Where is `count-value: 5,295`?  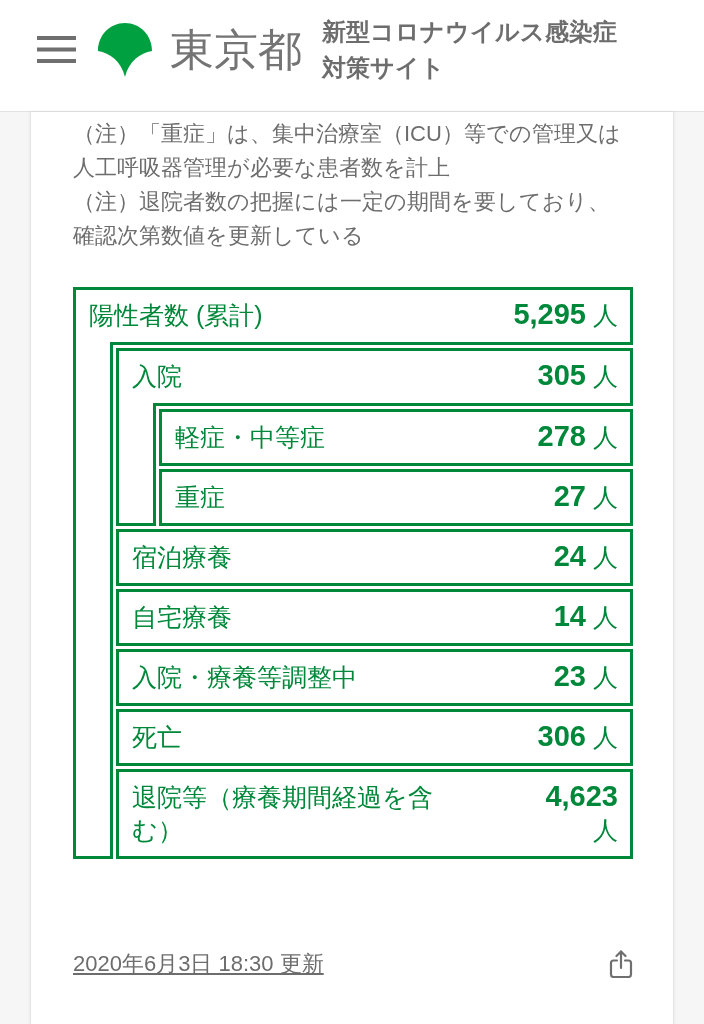
count-value: 5,295 is located at coordinates (549, 314).